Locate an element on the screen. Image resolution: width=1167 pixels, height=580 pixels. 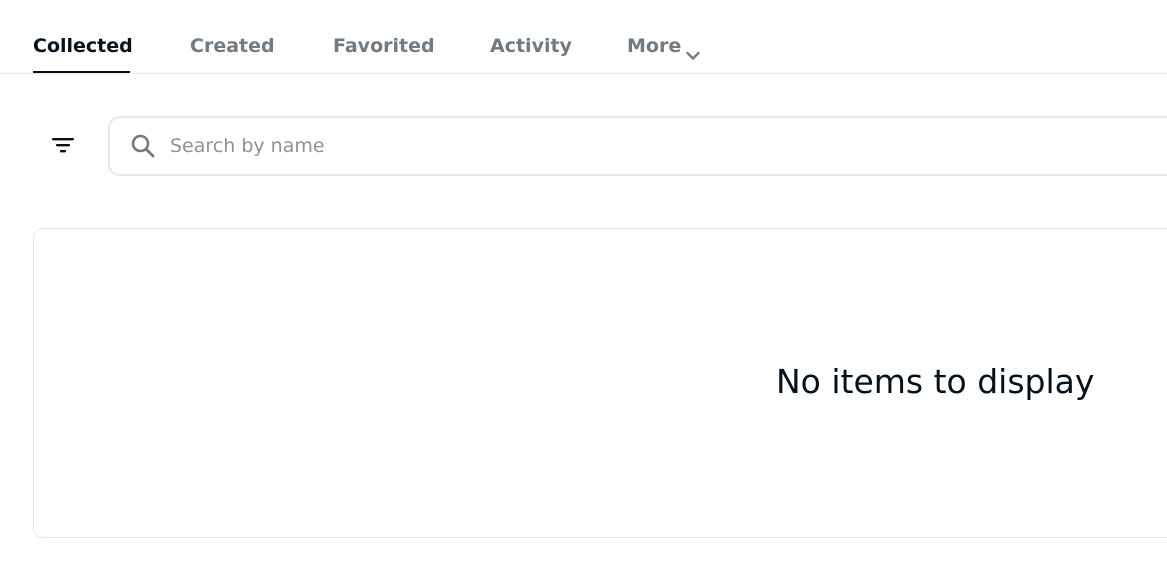
tab-activity: Activity is located at coordinates (531, 53).